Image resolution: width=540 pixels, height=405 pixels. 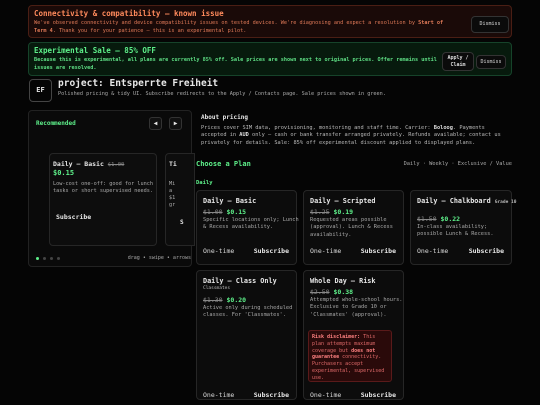 I want to click on recommended-subscribe-button: Subscribe, so click(x=73, y=217).